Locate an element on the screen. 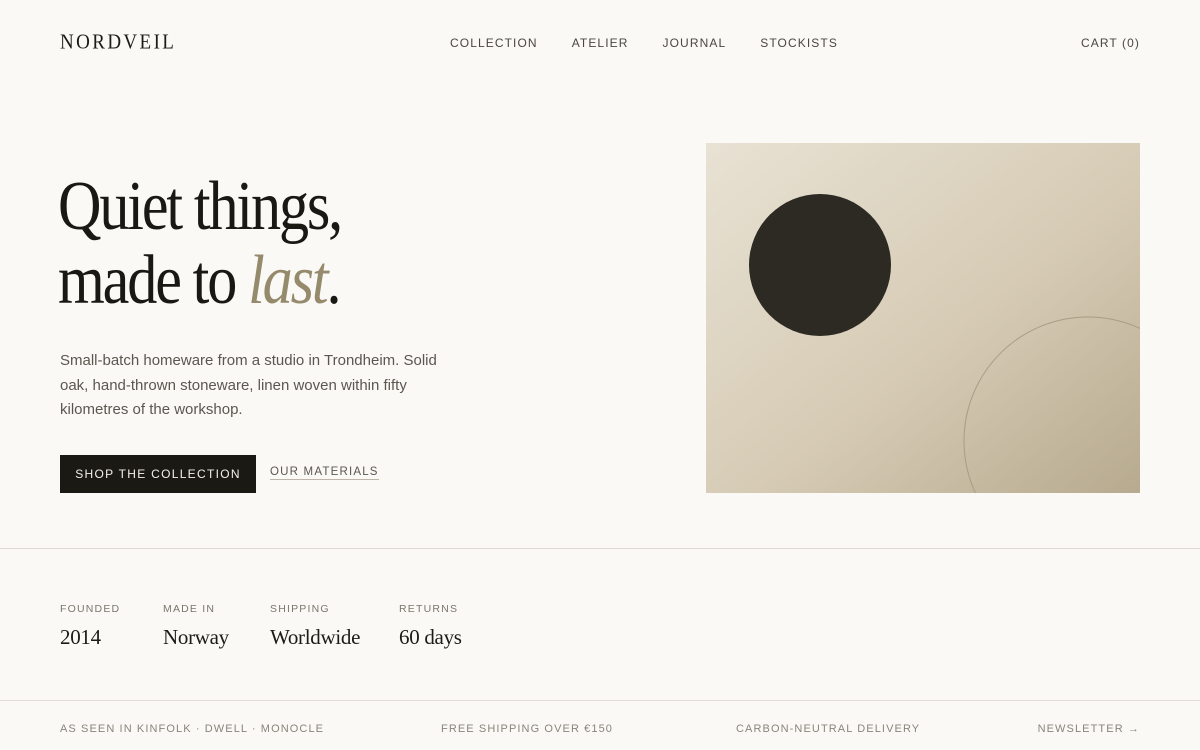  nav-link-atelier: ATELIER is located at coordinates (600, 43).